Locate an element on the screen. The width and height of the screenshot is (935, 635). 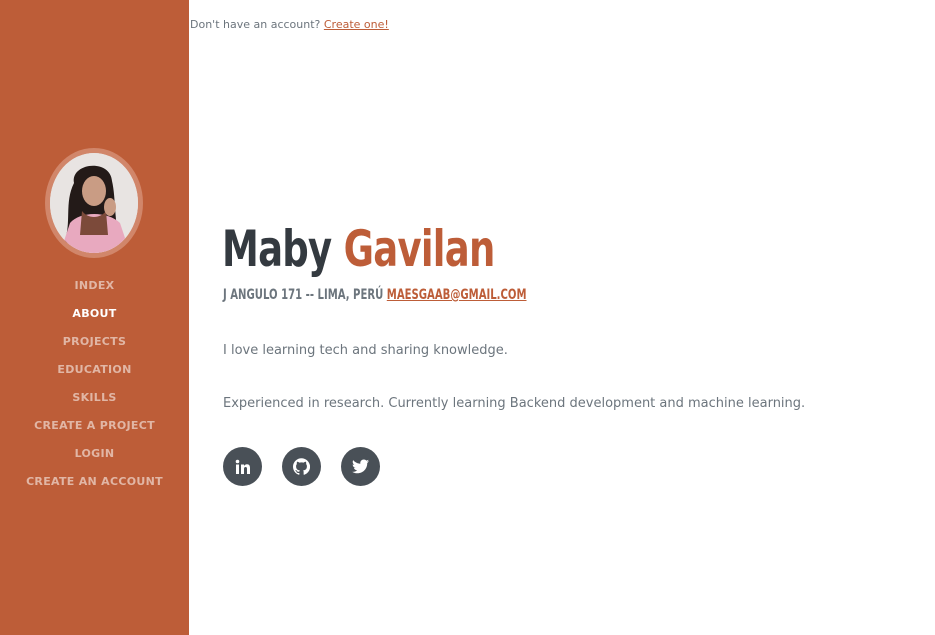
twitter-button is located at coordinates (360, 466).